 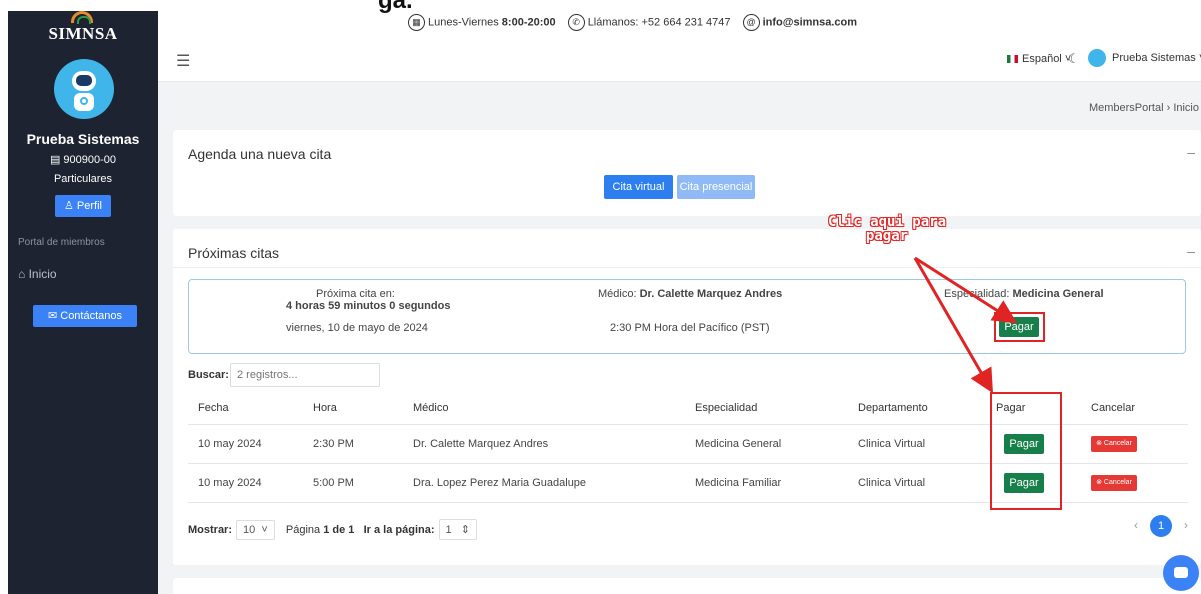 What do you see at coordinates (83, 33) in the screenshot?
I see `brand-name: SIMNSA` at bounding box center [83, 33].